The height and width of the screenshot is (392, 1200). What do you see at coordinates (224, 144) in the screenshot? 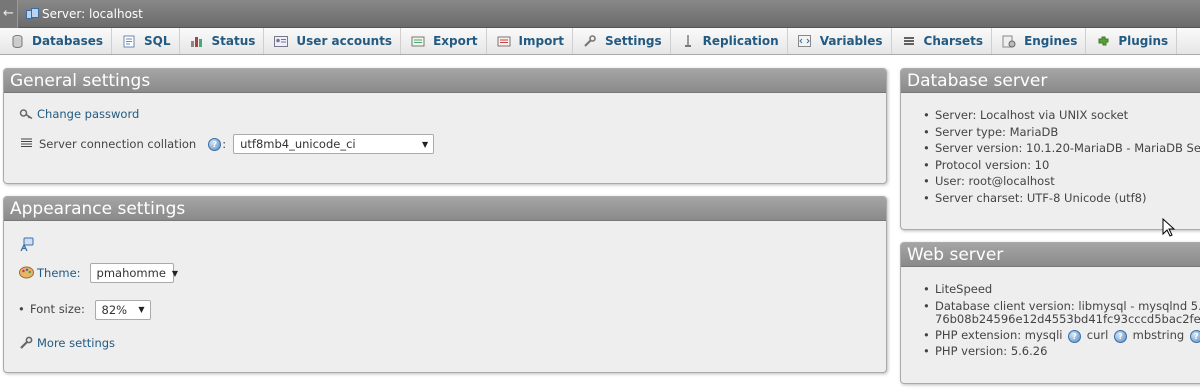
I see `collation-colon: :` at bounding box center [224, 144].